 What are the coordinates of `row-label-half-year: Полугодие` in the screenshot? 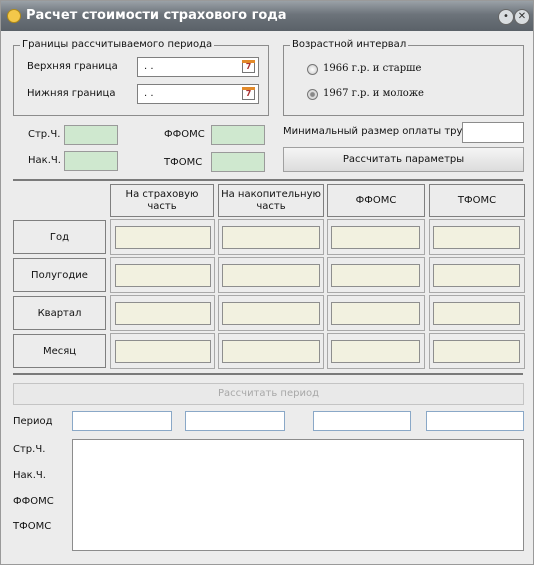 It's located at (59, 275).